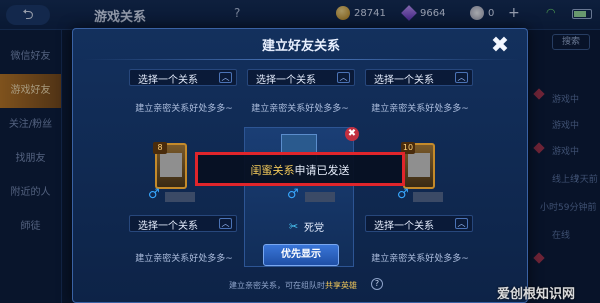  What do you see at coordinates (160, 148) in the screenshot?
I see `level-badge: 8` at bounding box center [160, 148].